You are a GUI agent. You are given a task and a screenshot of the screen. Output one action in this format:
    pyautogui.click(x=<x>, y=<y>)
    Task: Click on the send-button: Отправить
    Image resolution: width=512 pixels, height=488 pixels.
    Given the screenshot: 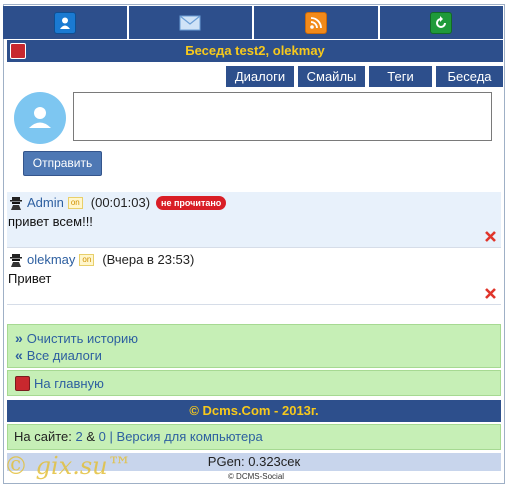 What is the action you would take?
    pyautogui.click(x=62, y=163)
    